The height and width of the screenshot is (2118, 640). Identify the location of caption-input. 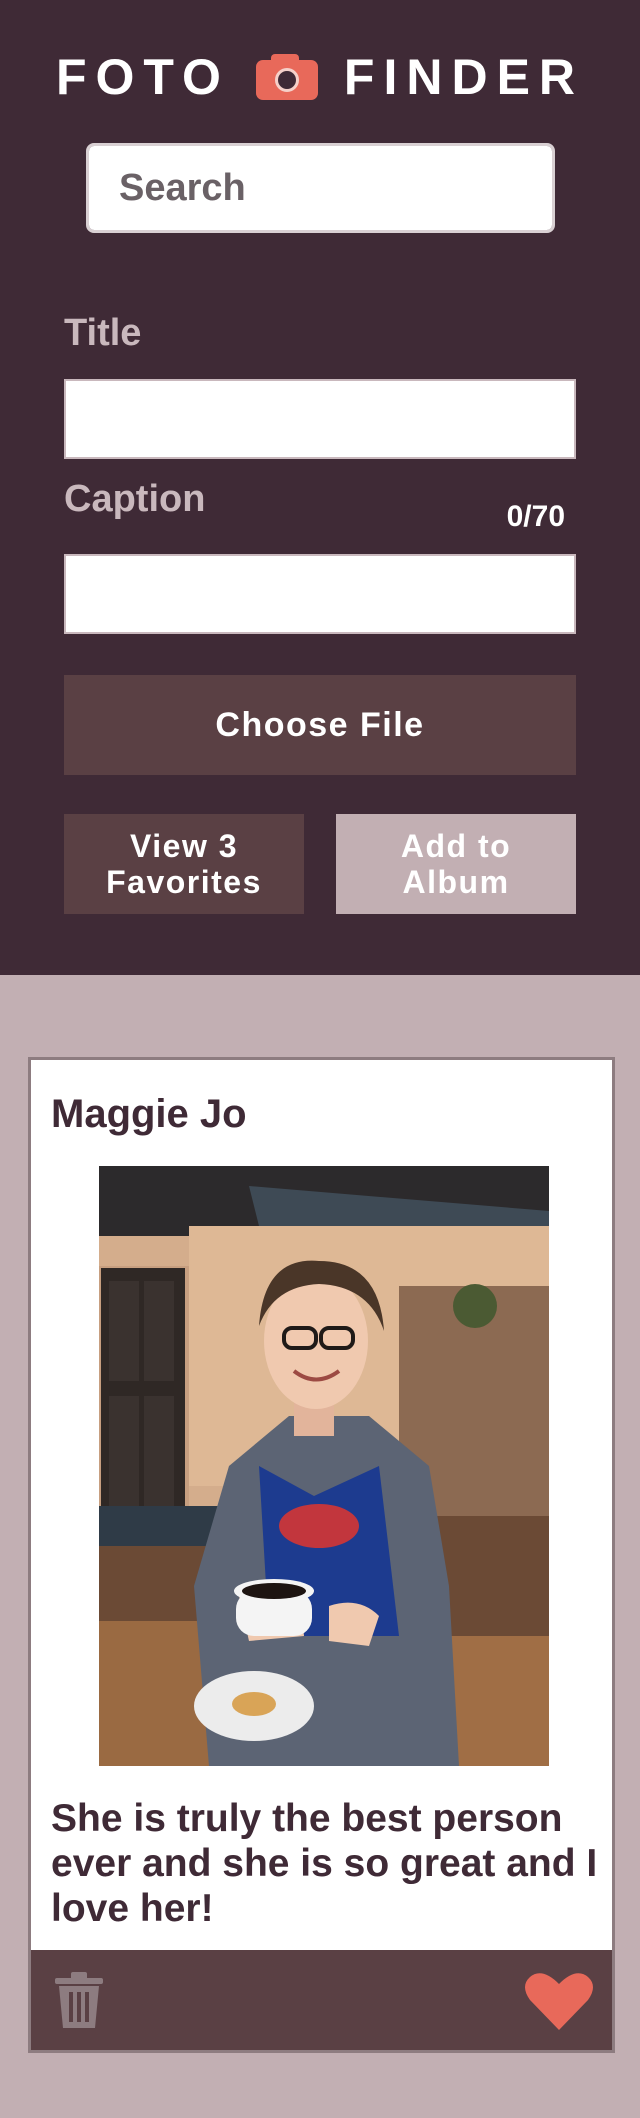
(320, 594).